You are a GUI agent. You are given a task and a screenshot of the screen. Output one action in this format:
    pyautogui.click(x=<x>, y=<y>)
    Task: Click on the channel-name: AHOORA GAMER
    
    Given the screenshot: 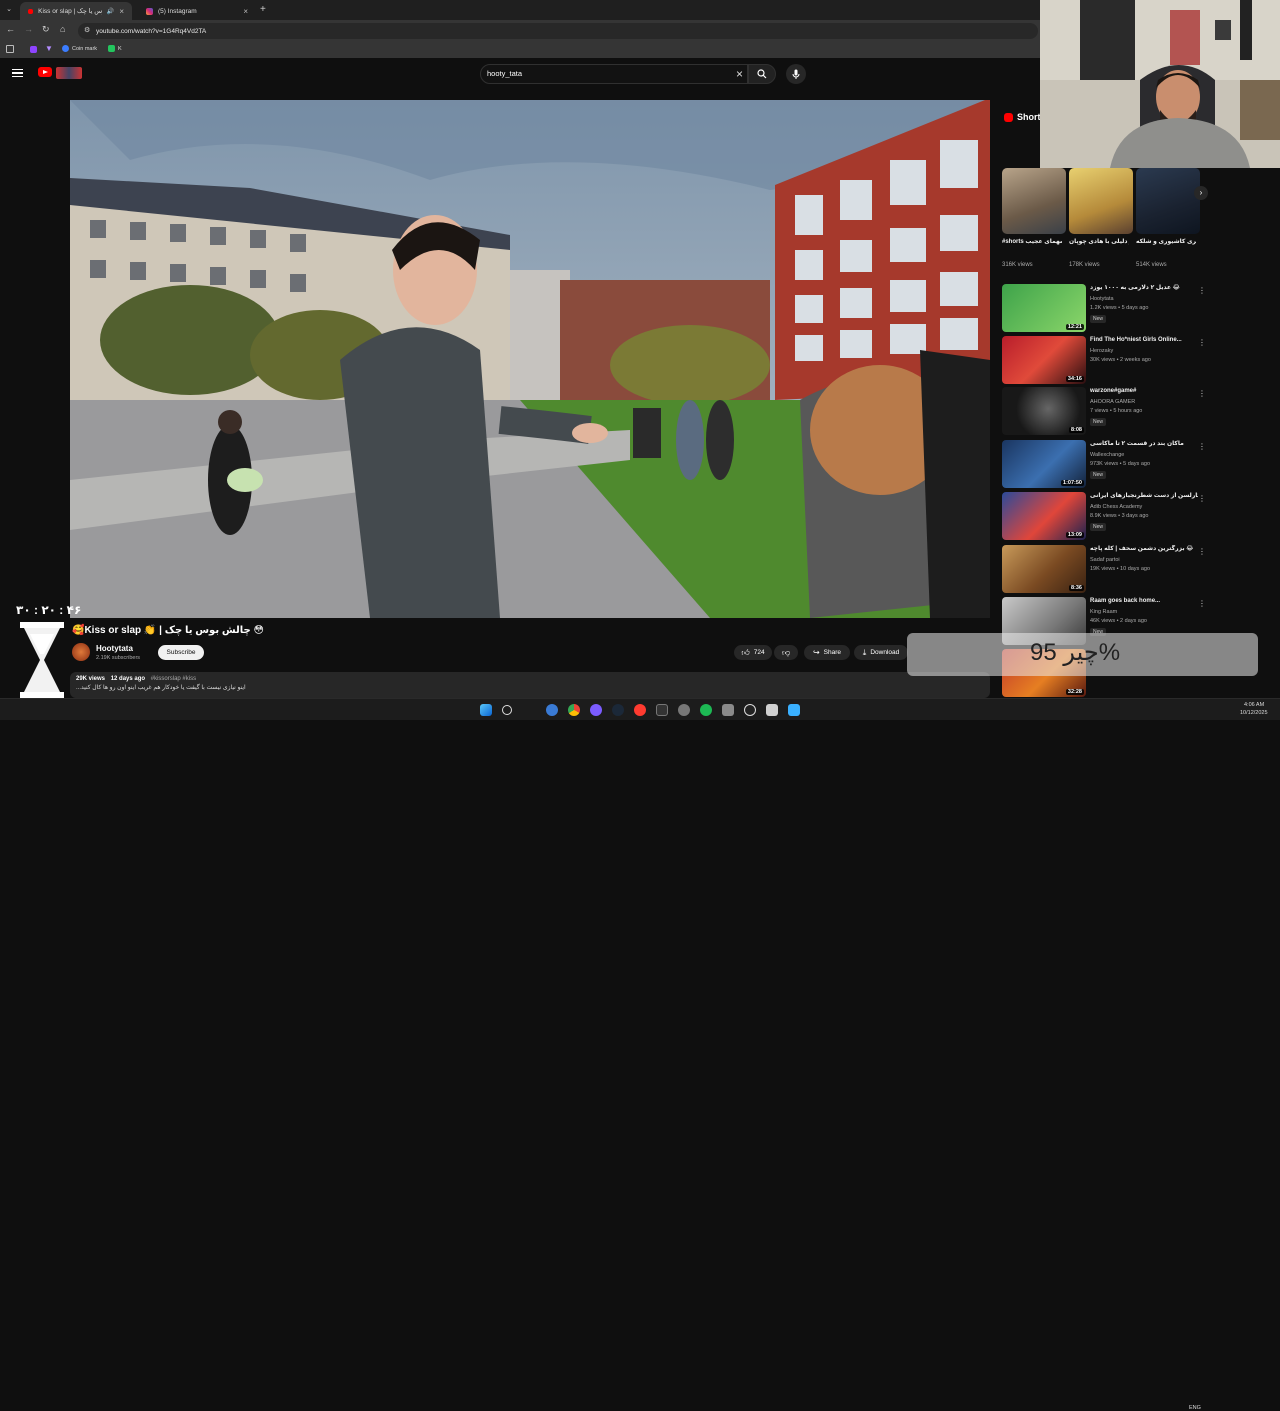 What is the action you would take?
    pyautogui.click(x=1112, y=402)
    